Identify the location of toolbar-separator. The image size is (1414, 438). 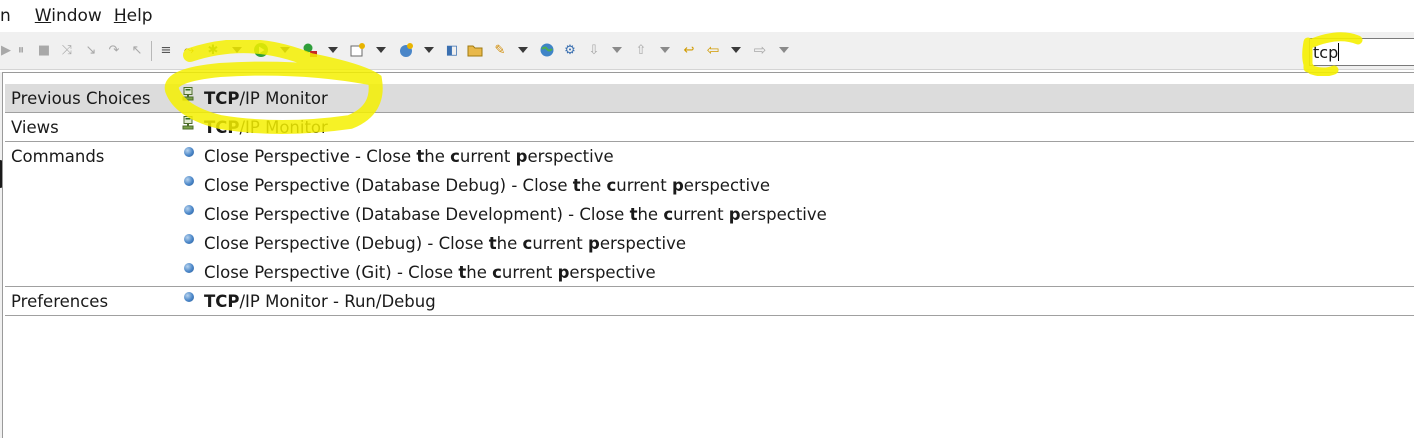
(151, 51).